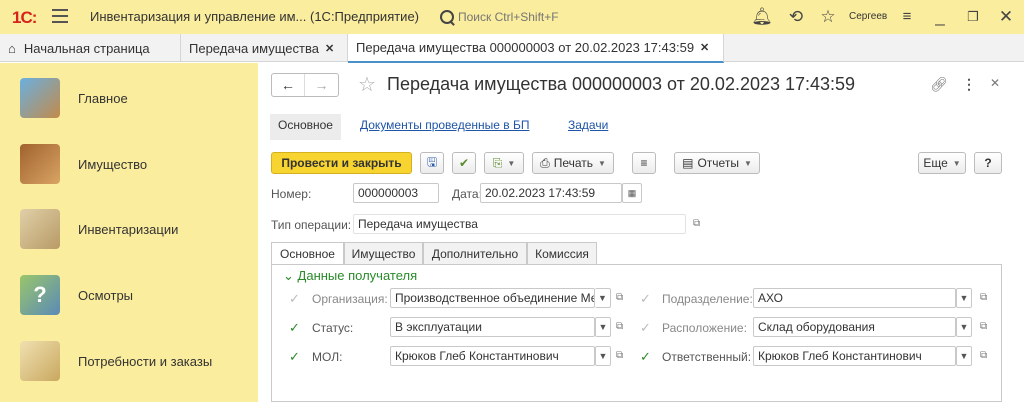 Image resolution: width=1024 pixels, height=402 pixels. I want to click on boxes-icon, so click(40, 164).